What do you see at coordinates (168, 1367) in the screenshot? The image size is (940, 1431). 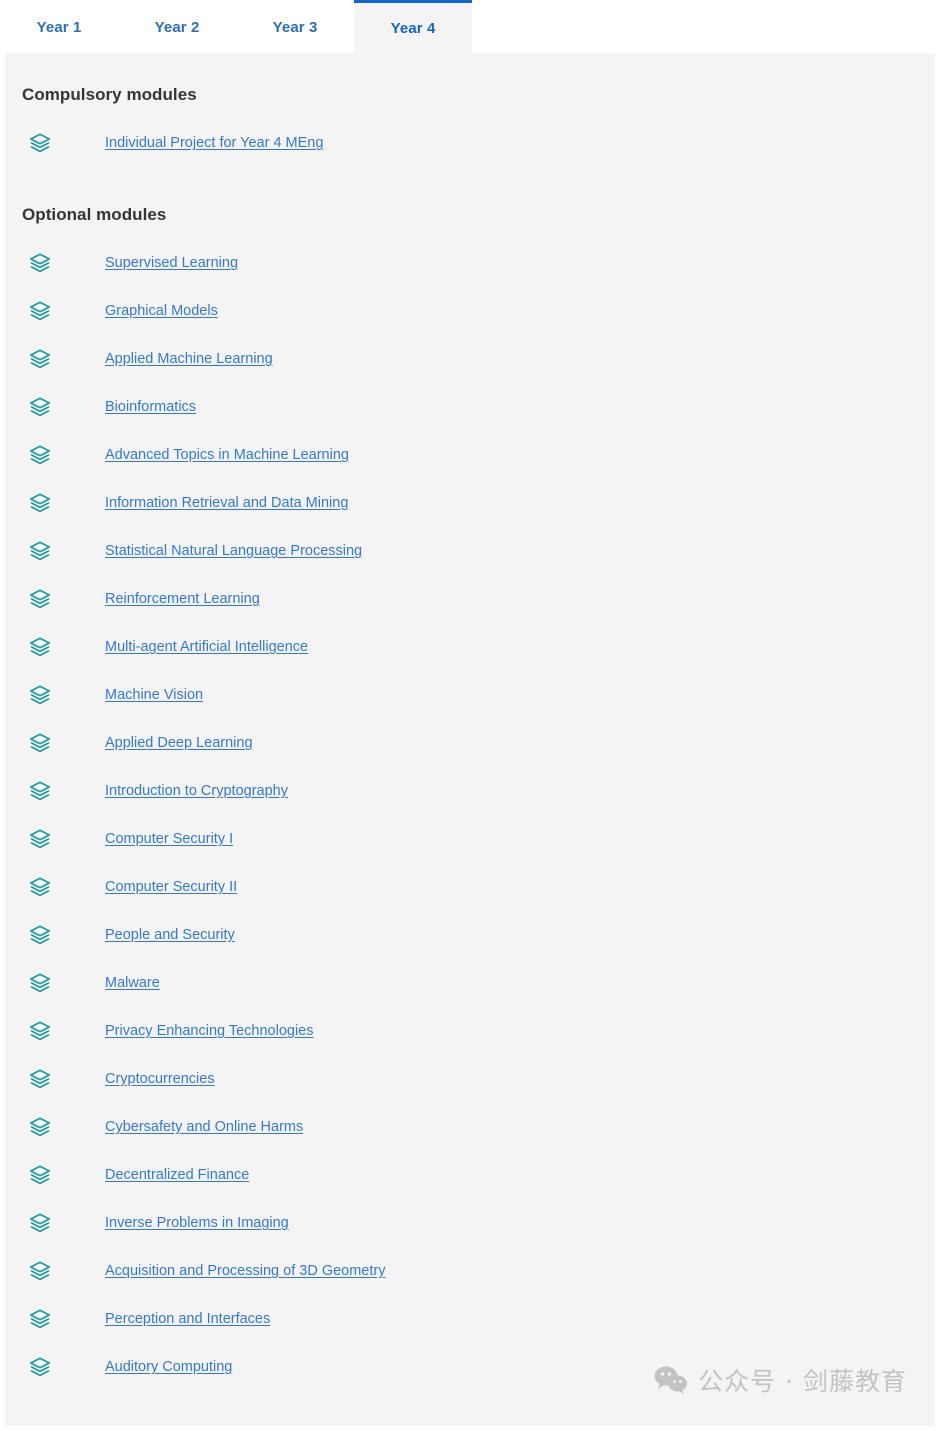 I see `optional-module-link: Auditory Computing` at bounding box center [168, 1367].